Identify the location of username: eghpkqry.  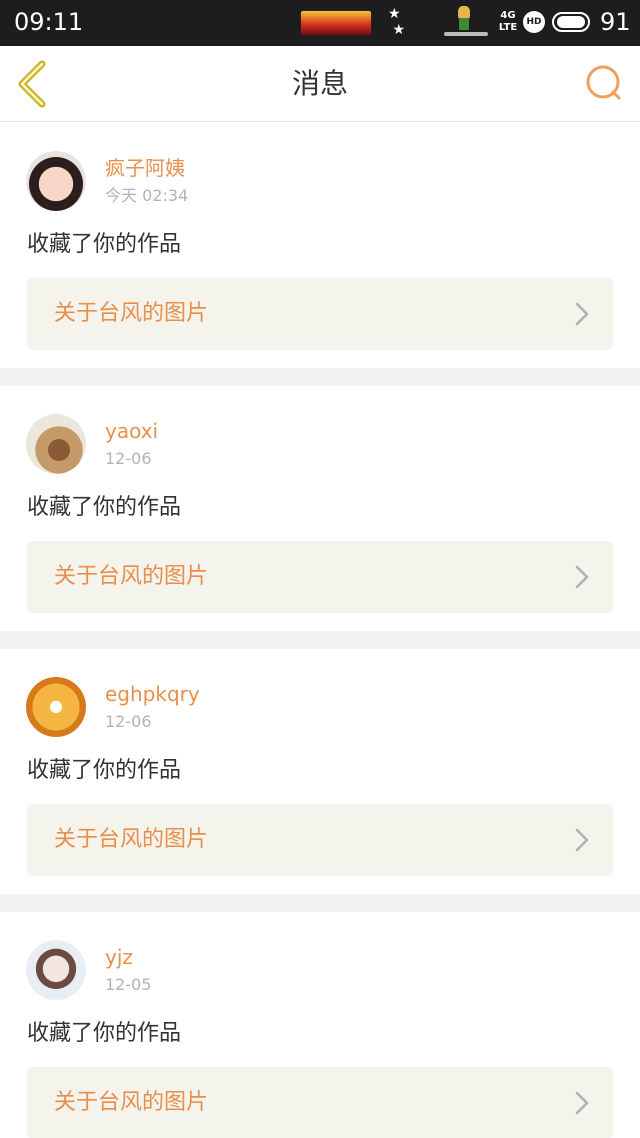
(152, 694).